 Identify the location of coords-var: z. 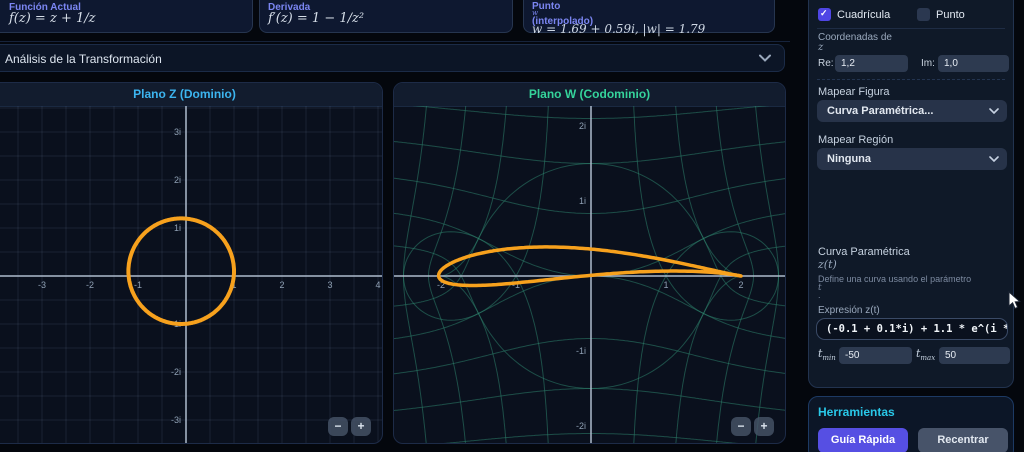
(821, 47).